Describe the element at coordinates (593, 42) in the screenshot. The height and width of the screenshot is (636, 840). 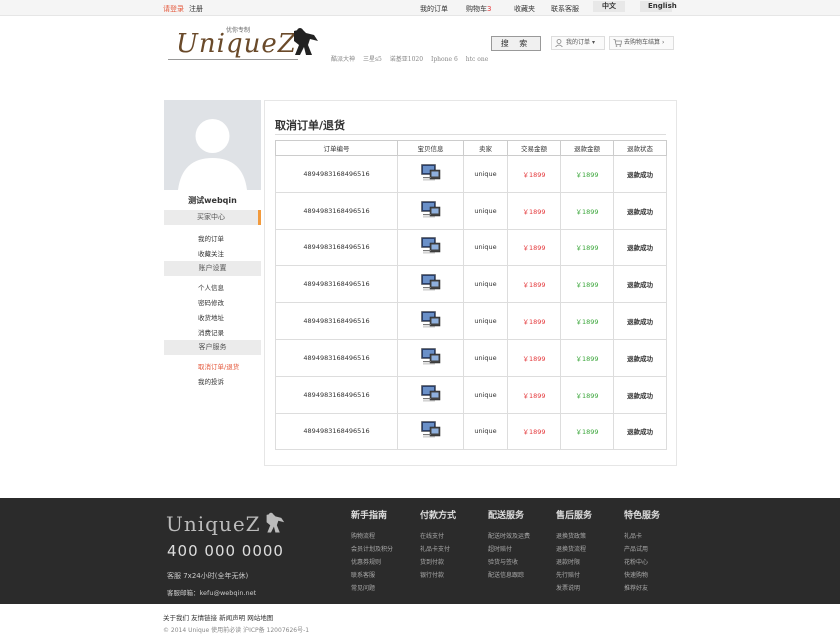
I see `chevron-down-icon: ▾` at that location.